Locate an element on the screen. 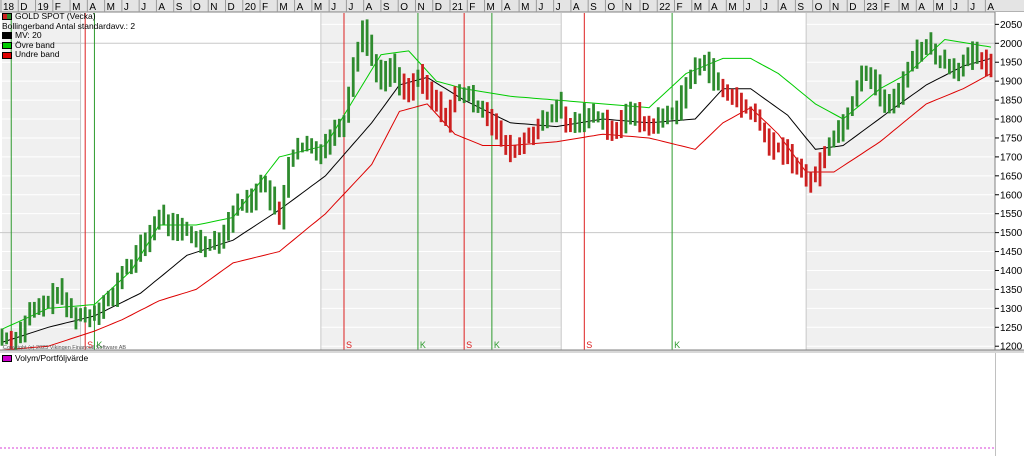 The width and height of the screenshot is (1024, 456). y-tick-label: 1700 is located at coordinates (1011, 157).